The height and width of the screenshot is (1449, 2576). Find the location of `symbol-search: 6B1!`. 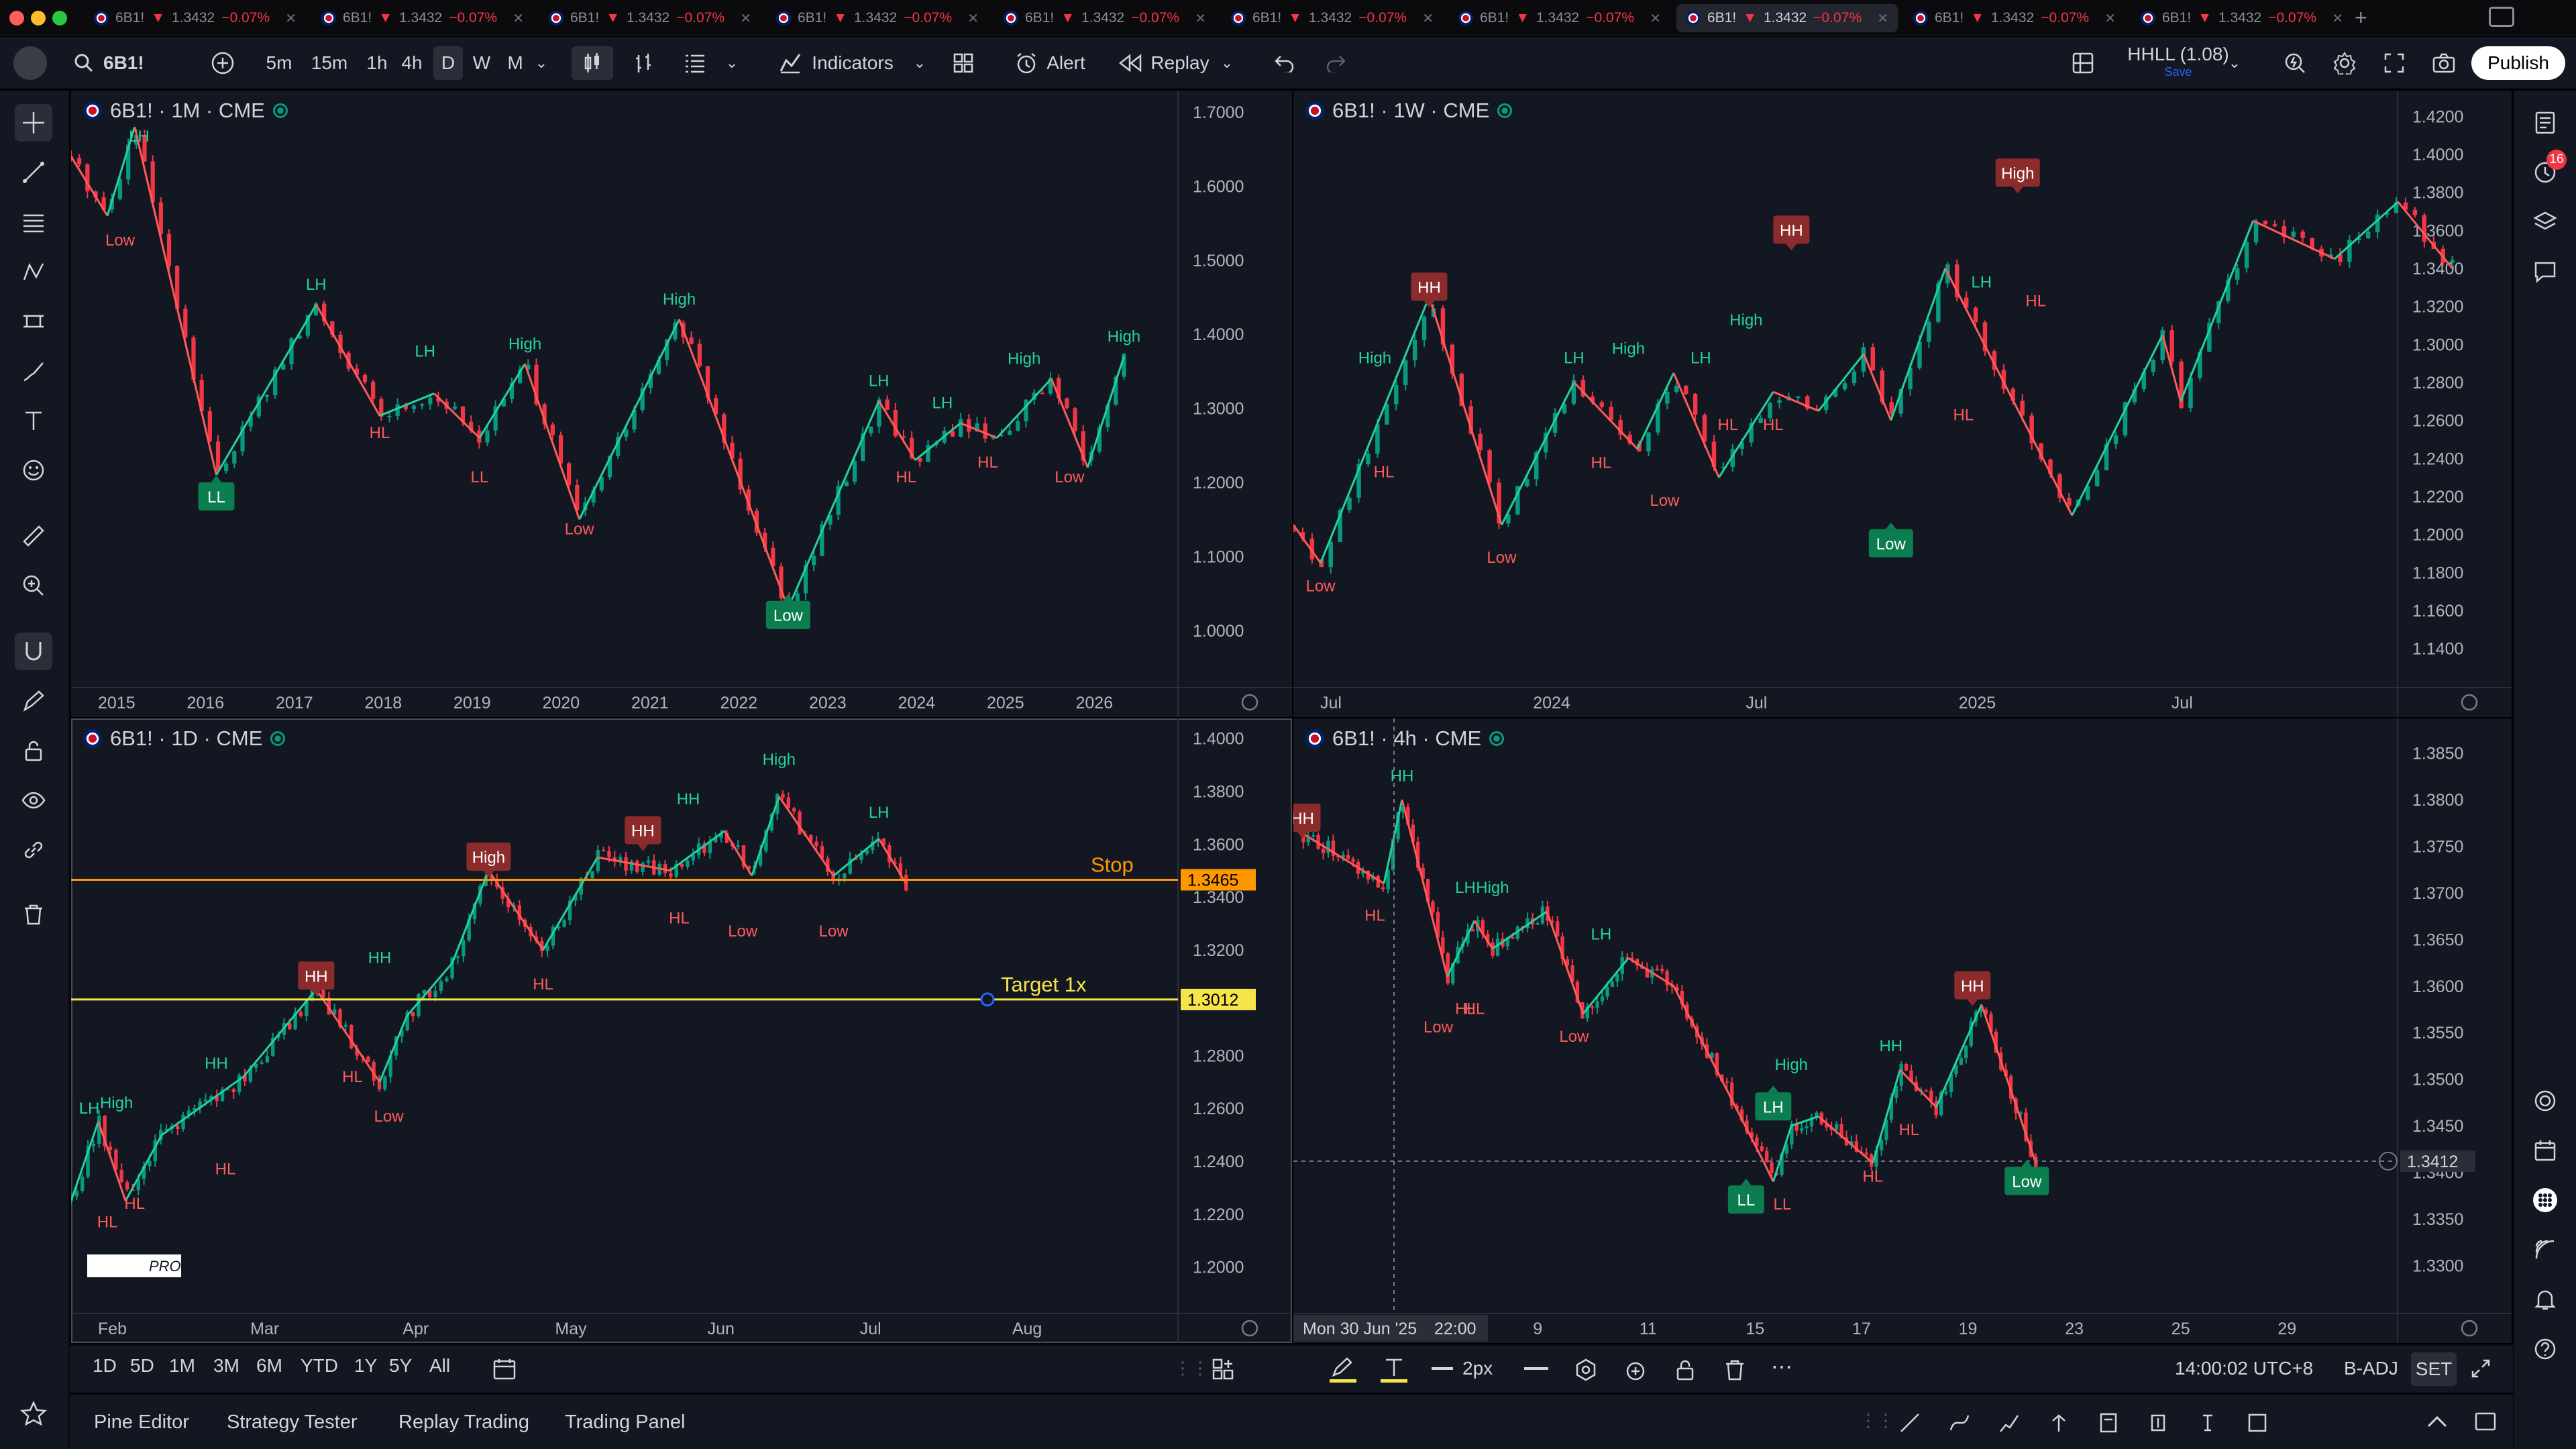

symbol-search: 6B1! is located at coordinates (141, 63).